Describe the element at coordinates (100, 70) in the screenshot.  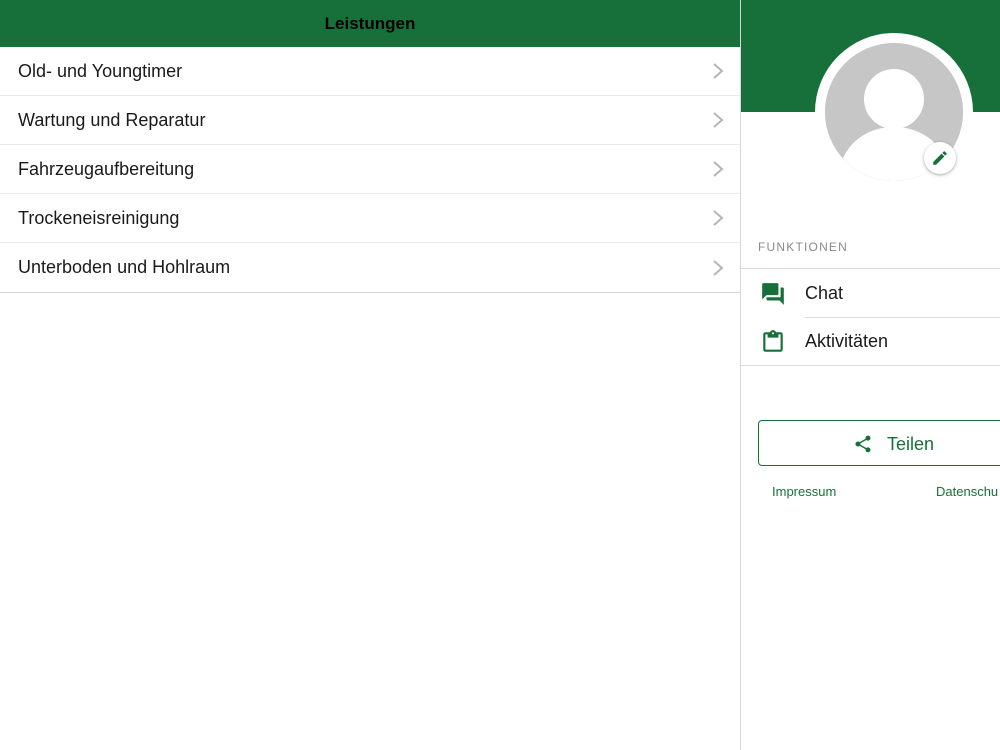
I see `service-item-label: Old- und Youngtimer` at that location.